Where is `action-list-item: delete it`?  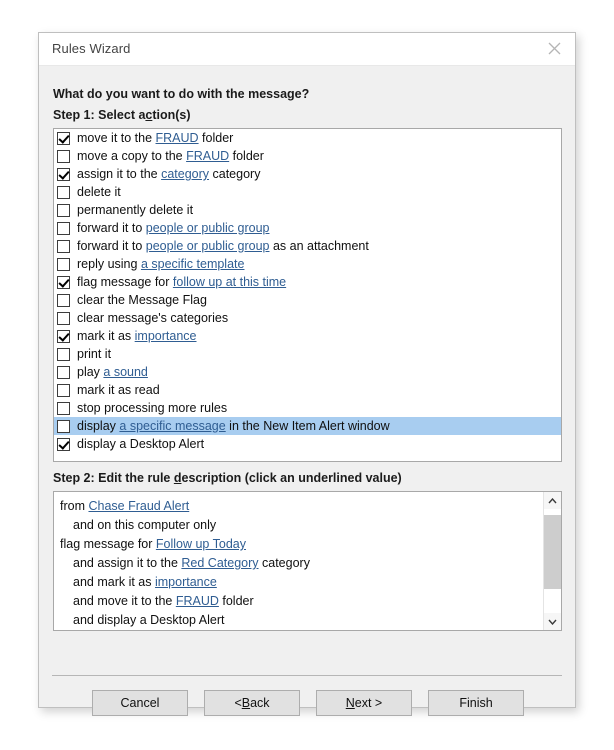 action-list-item: delete it is located at coordinates (307, 192).